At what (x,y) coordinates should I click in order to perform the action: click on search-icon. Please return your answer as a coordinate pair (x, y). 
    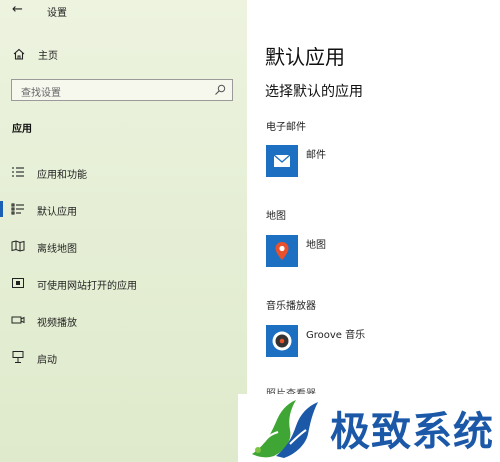
    Looking at the image, I should click on (220, 90).